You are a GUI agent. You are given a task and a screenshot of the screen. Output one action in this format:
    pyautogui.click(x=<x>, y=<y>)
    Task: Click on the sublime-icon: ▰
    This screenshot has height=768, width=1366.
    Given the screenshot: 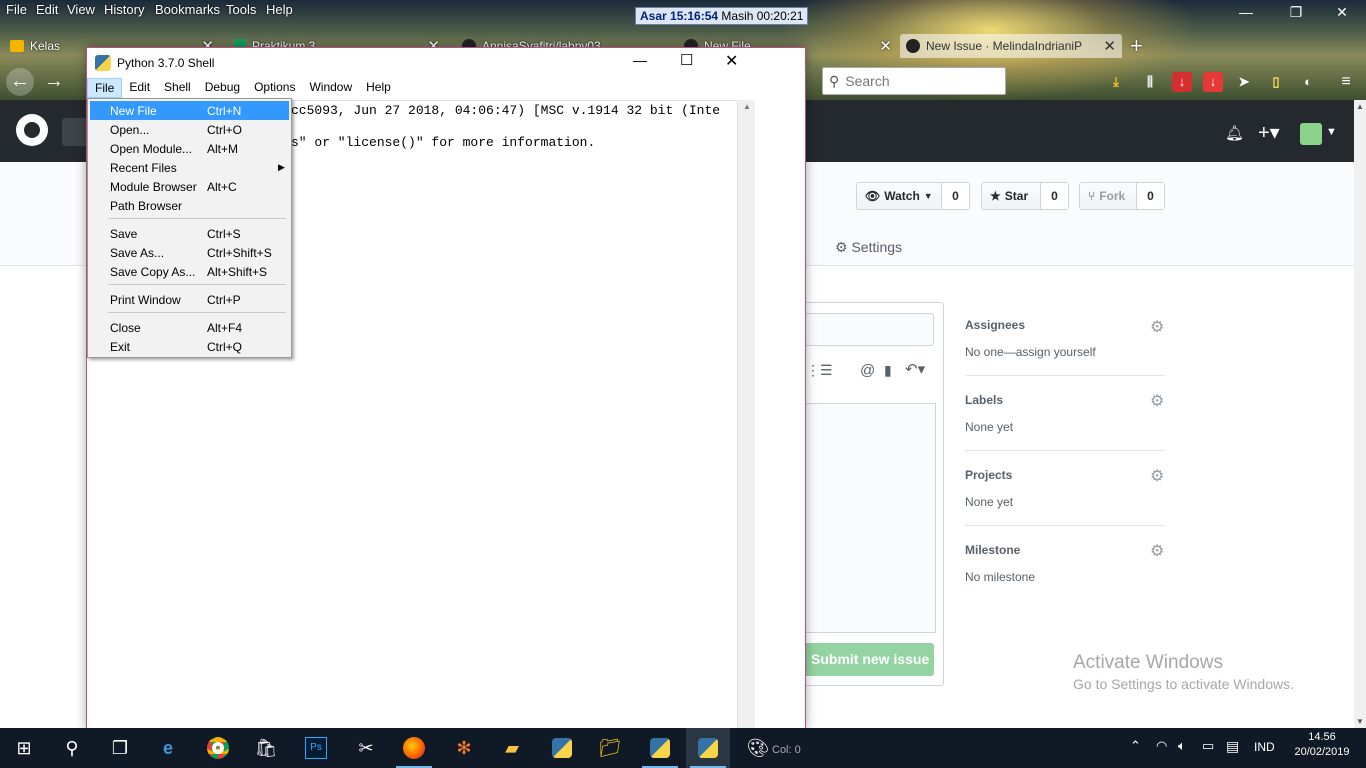 What is the action you would take?
    pyautogui.click(x=512, y=748)
    